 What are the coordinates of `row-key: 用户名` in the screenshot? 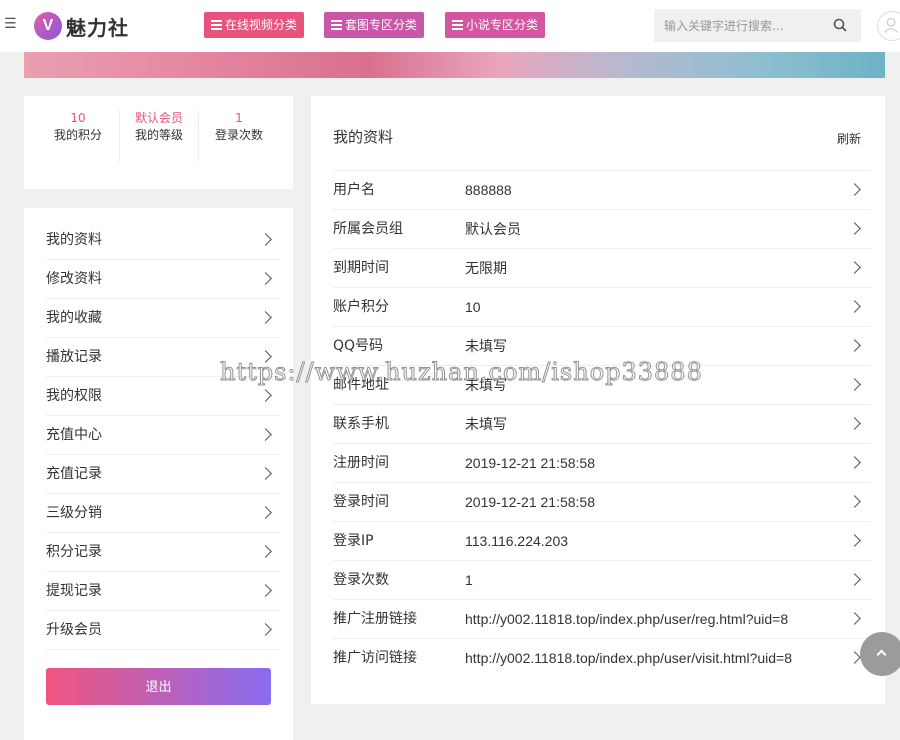 It's located at (354, 190).